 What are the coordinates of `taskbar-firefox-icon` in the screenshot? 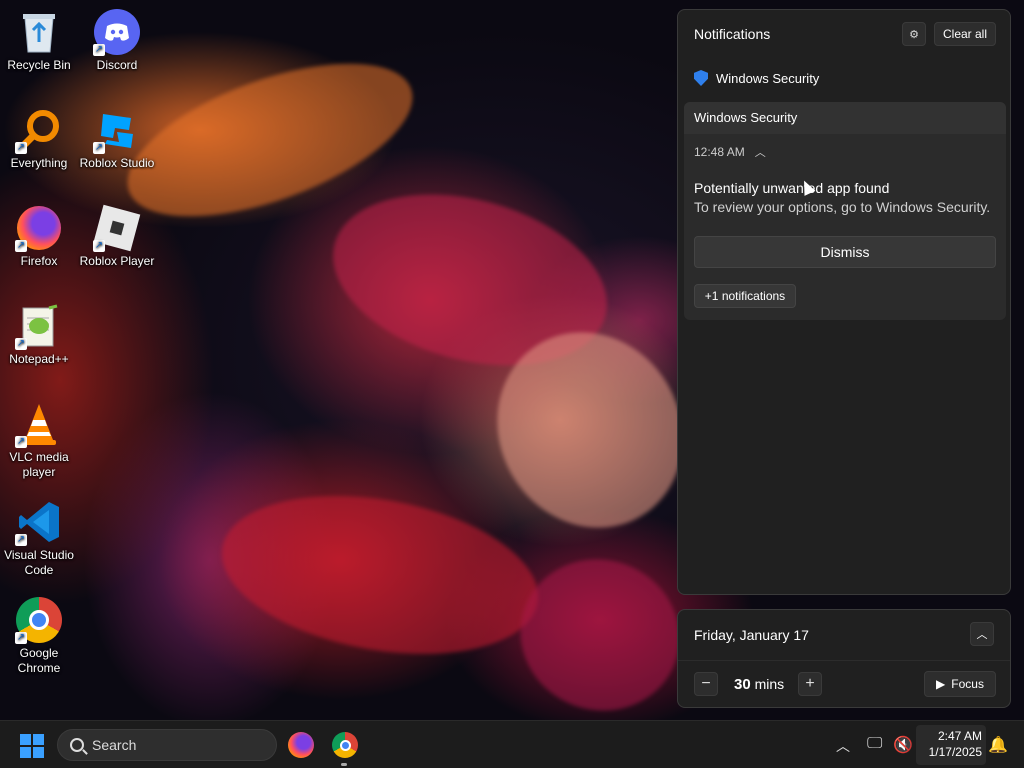 It's located at (301, 745).